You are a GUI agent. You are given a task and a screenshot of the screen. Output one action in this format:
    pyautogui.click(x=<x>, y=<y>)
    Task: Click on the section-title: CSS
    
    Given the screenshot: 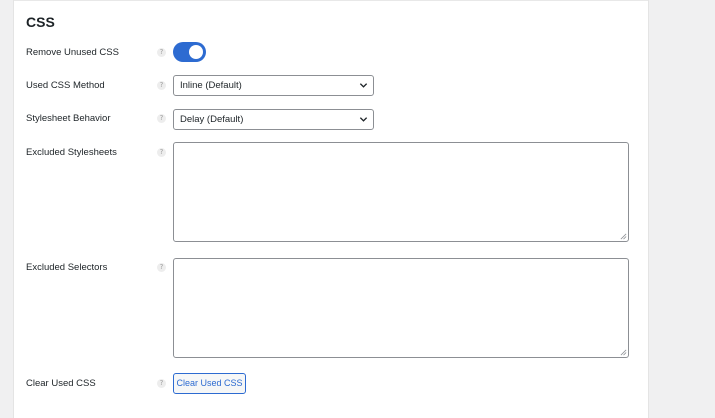 What is the action you would take?
    pyautogui.click(x=40, y=22)
    